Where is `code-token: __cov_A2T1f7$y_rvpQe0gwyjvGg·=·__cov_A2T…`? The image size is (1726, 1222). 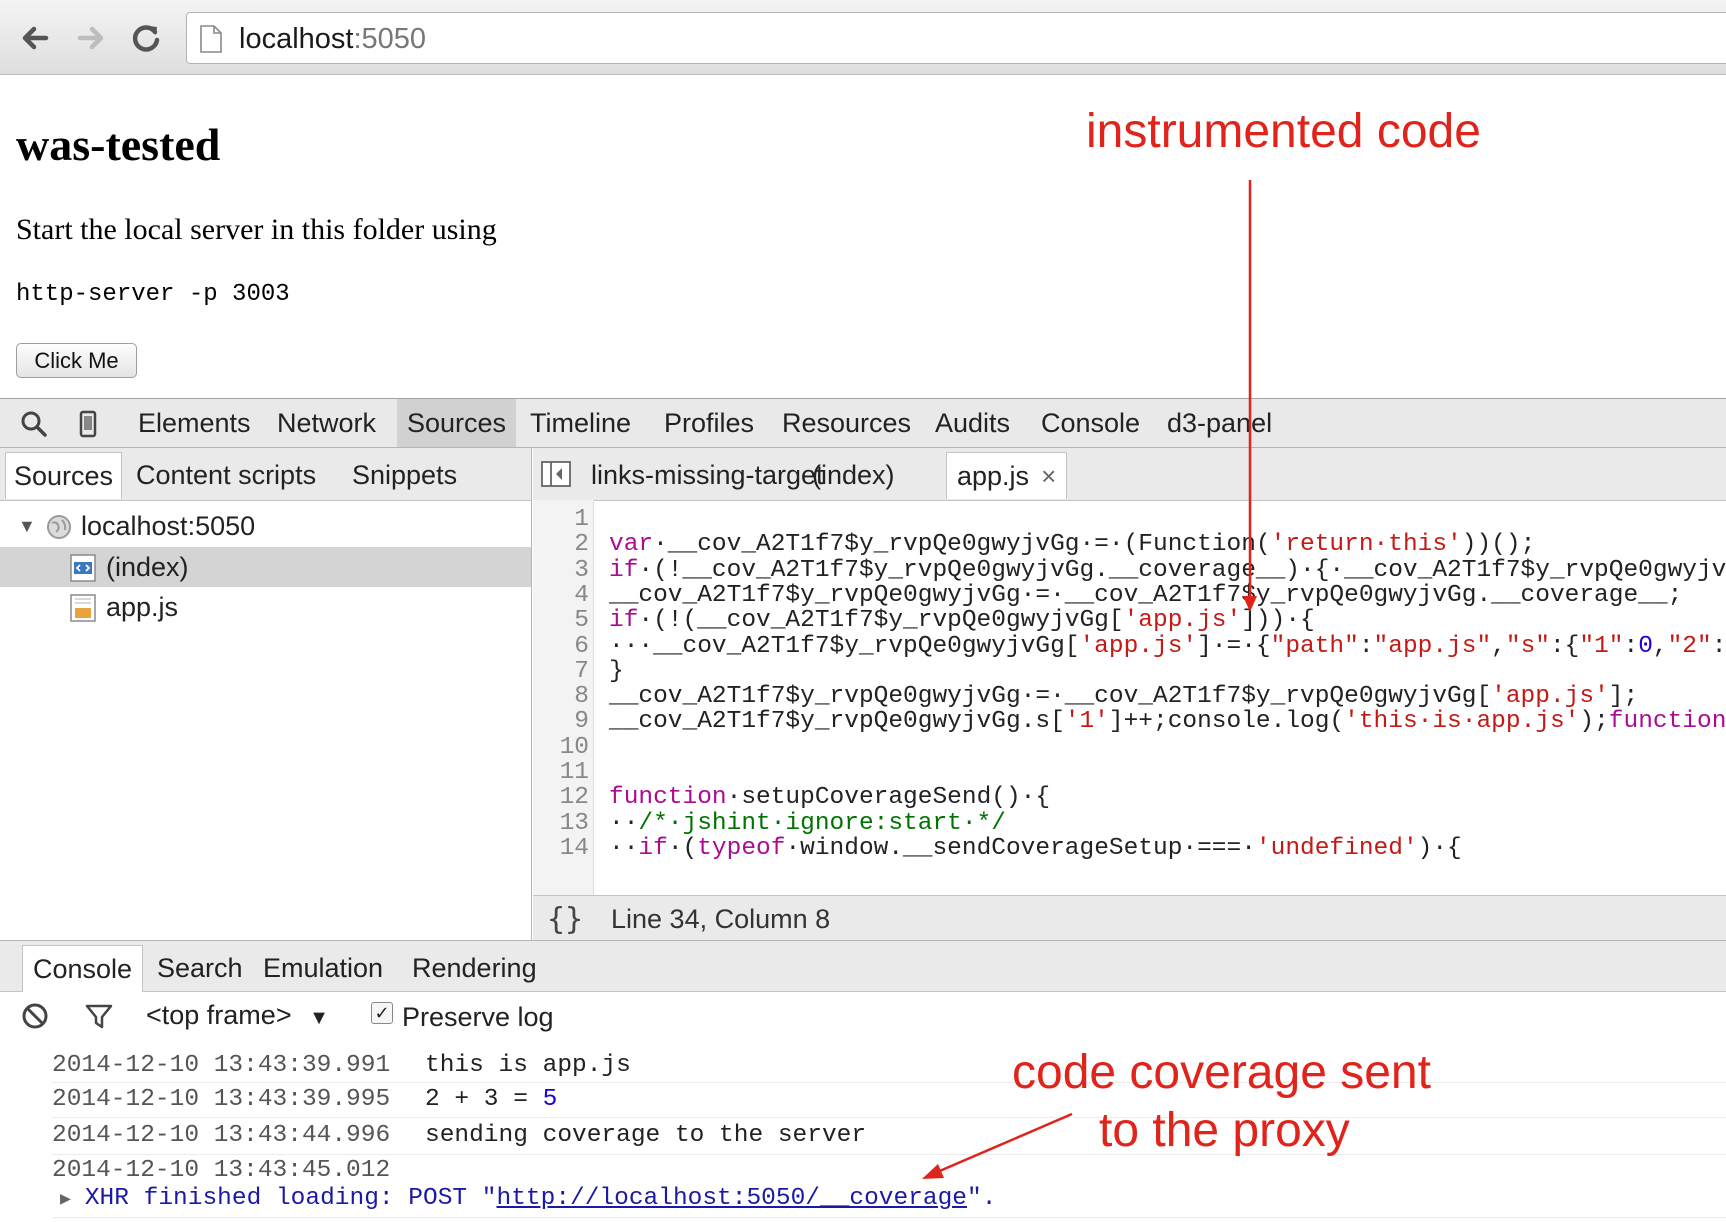 code-token: __cov_A2T1f7$y_rvpQe0gwyjvGg·=·__cov_A2T… is located at coordinates (1146, 595).